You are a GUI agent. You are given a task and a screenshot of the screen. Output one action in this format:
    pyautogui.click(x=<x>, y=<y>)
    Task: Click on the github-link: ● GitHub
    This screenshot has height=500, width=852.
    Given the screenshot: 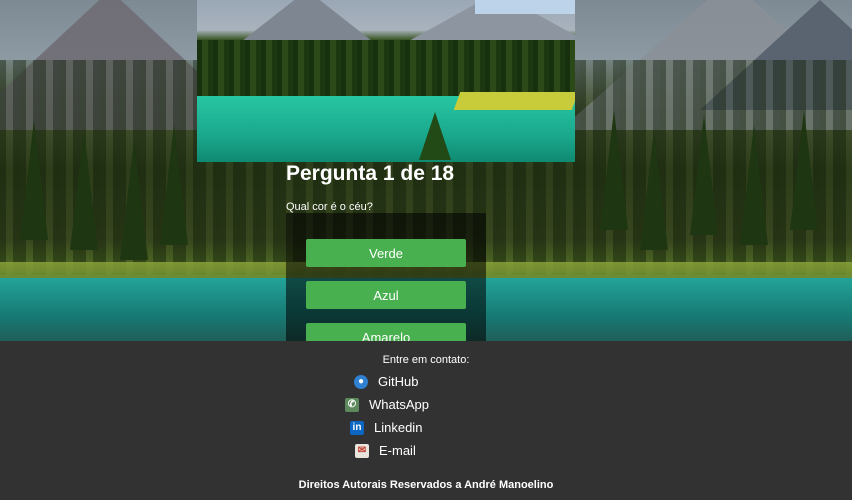 What is the action you would take?
    pyautogui.click(x=386, y=381)
    